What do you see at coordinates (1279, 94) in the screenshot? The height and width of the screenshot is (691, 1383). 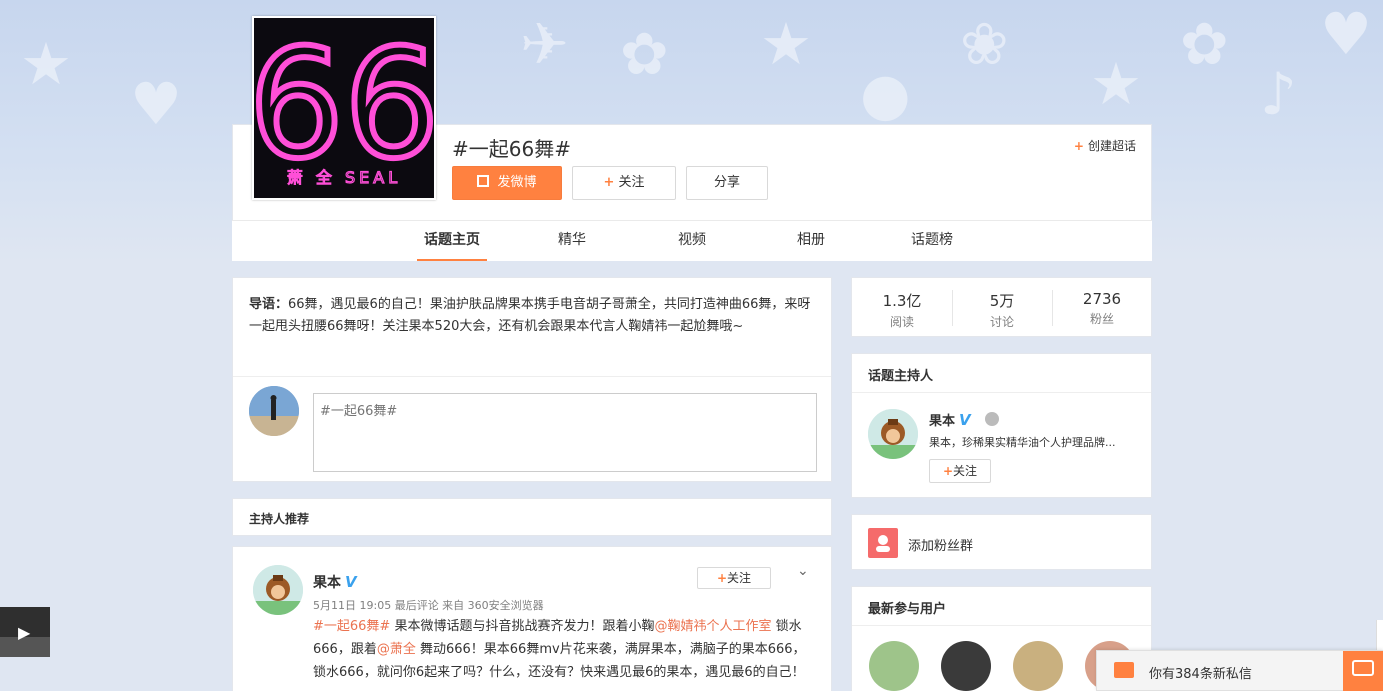 I see `music-icon: ♪` at bounding box center [1279, 94].